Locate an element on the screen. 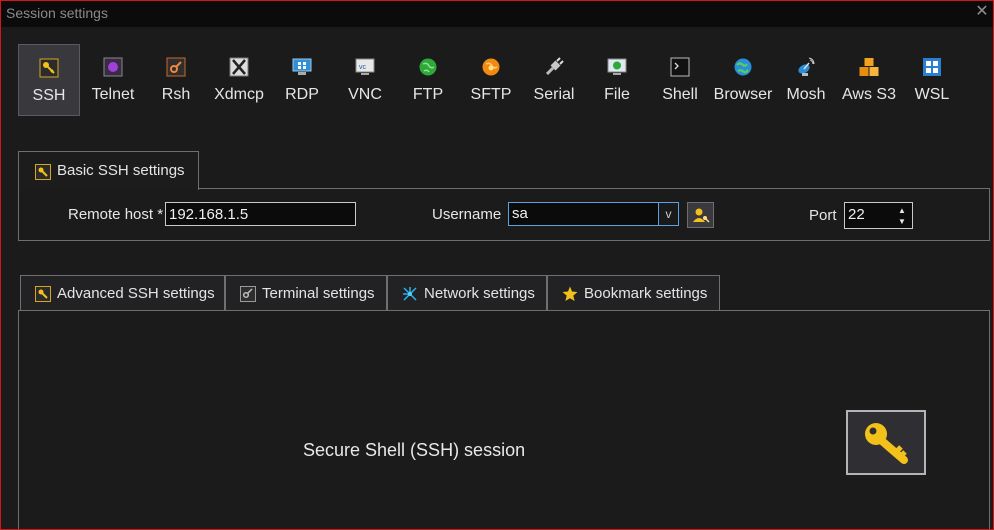 This screenshot has width=994, height=530. session-type-image is located at coordinates (886, 442).